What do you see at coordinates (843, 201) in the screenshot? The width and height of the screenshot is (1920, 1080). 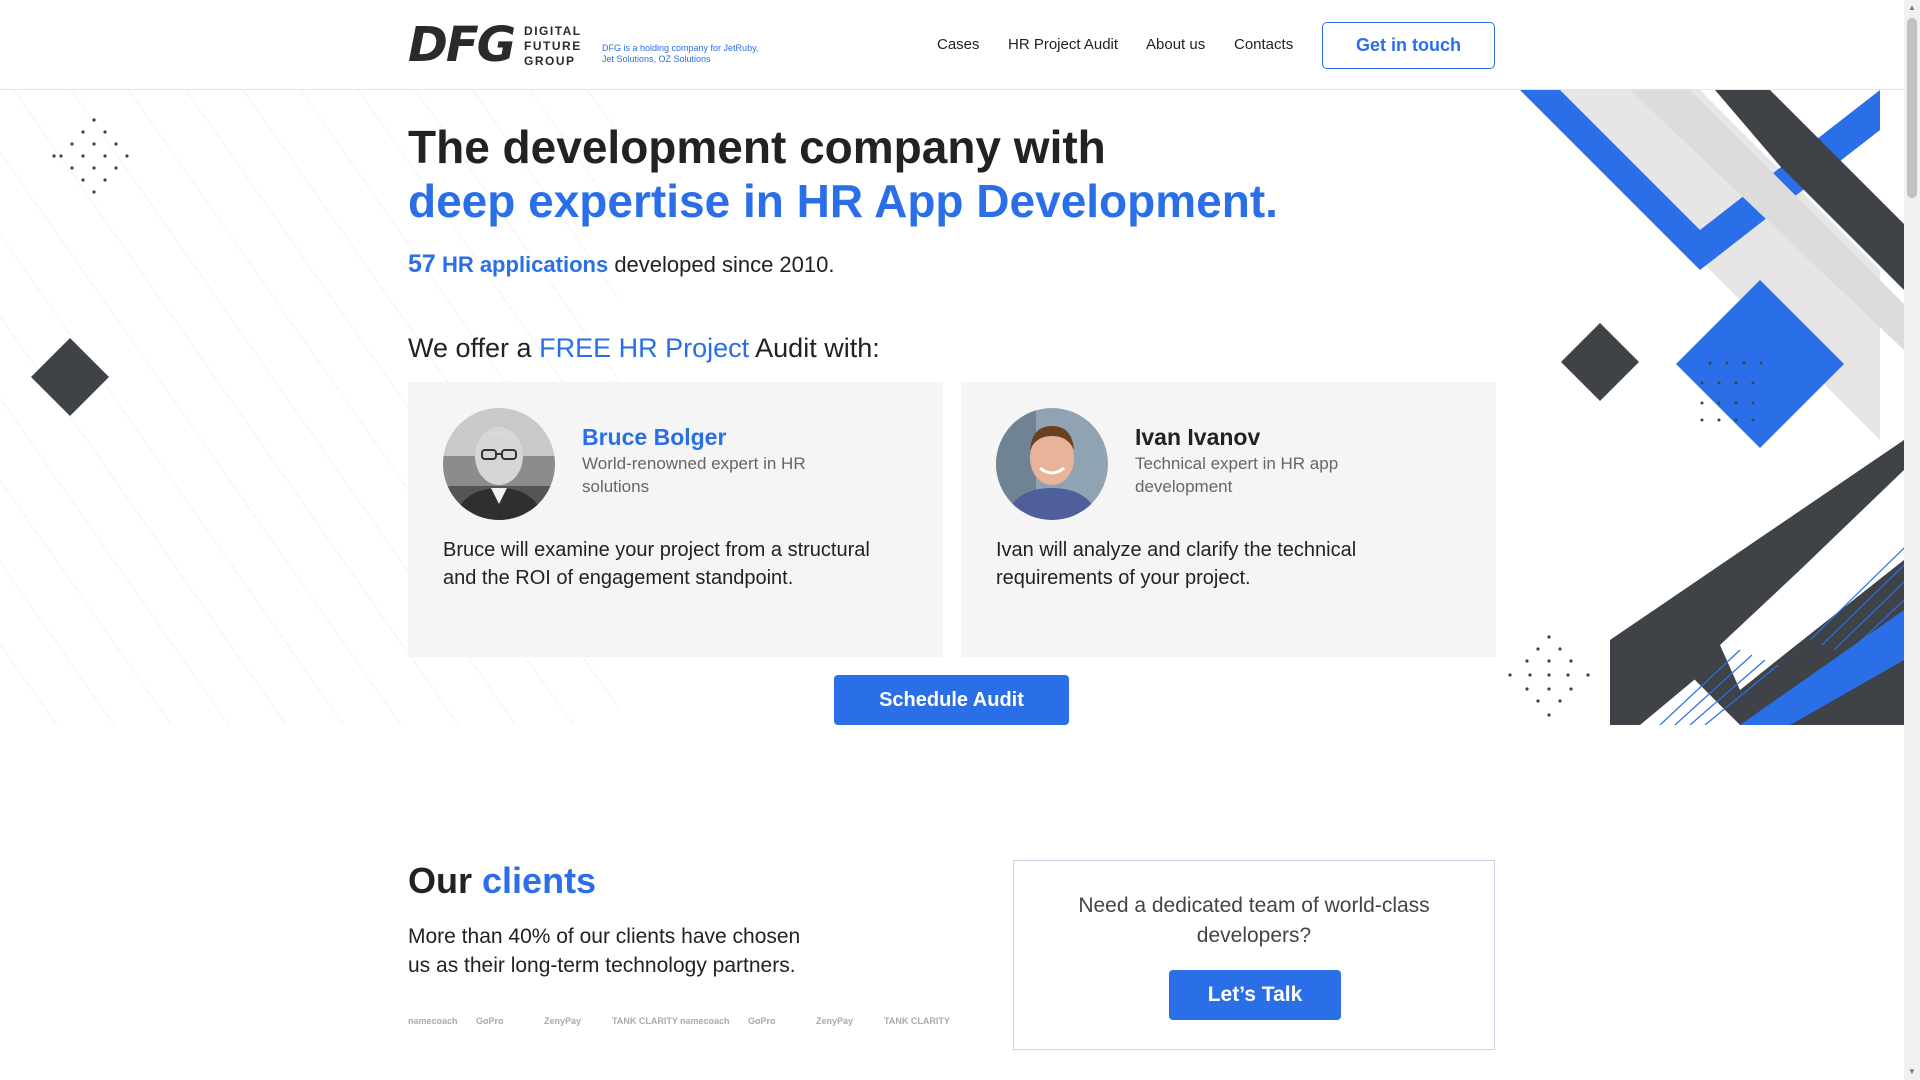 I see `hero-title-line2: deep expertise in HR App Development.` at bounding box center [843, 201].